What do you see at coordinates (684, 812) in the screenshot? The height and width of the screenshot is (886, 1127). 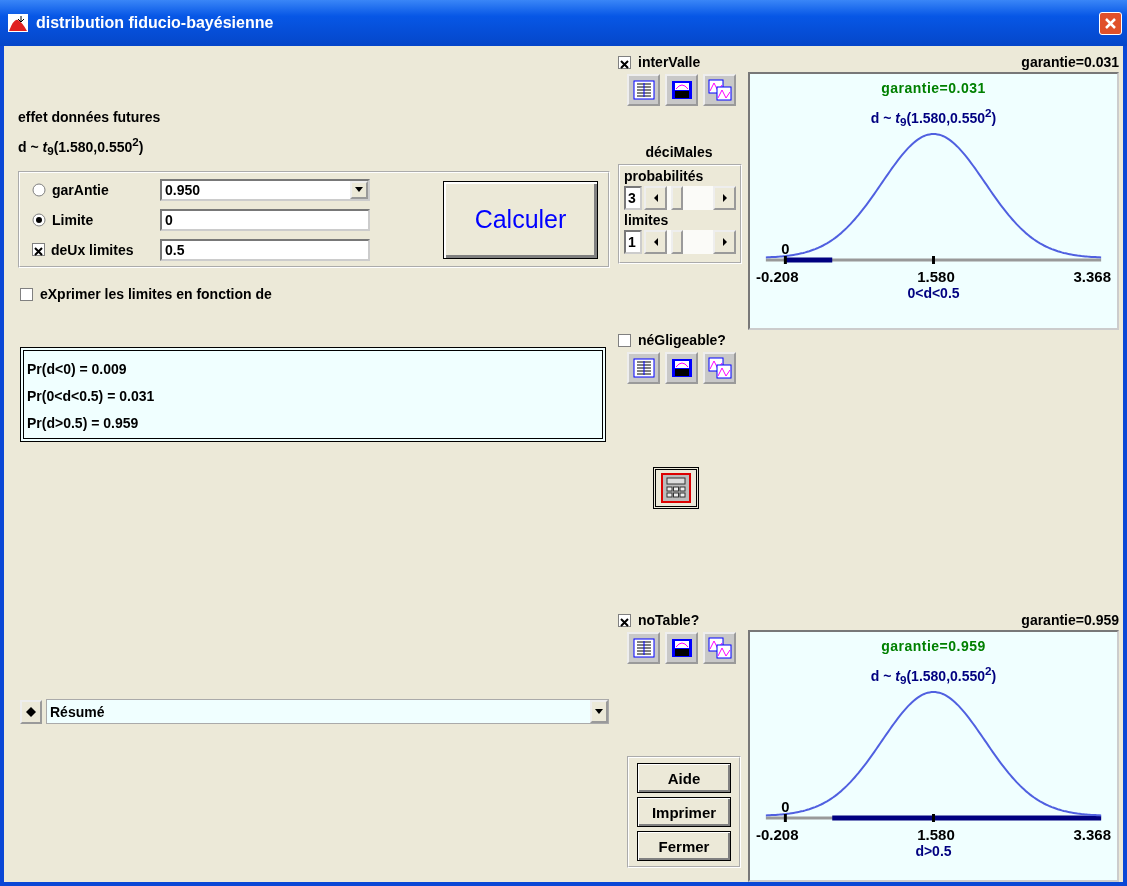 I see `dialog-button: Imprimer` at bounding box center [684, 812].